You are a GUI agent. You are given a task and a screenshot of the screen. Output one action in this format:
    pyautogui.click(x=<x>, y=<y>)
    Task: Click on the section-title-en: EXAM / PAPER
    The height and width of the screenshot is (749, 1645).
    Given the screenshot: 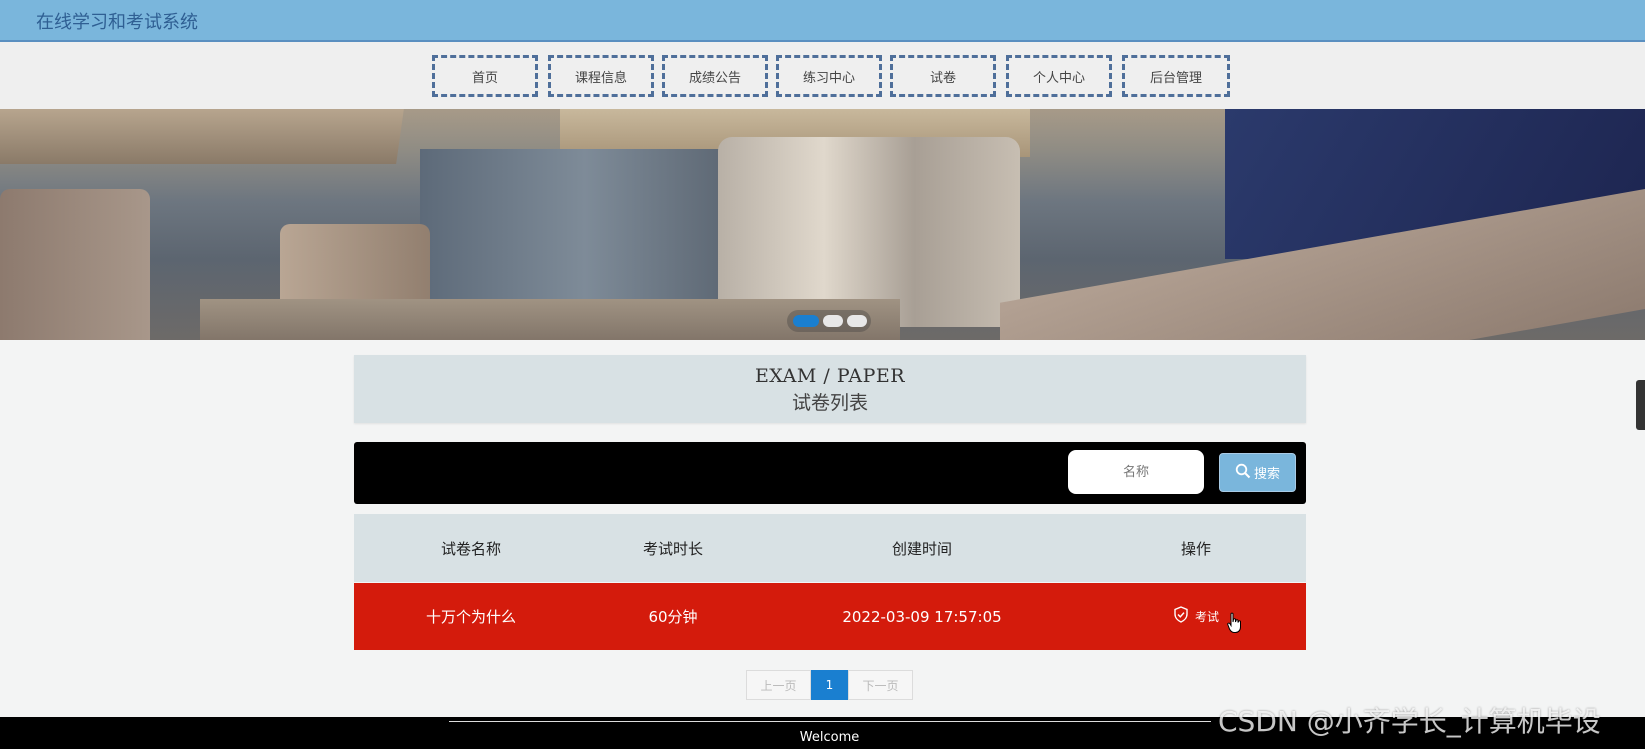 What is the action you would take?
    pyautogui.click(x=830, y=376)
    